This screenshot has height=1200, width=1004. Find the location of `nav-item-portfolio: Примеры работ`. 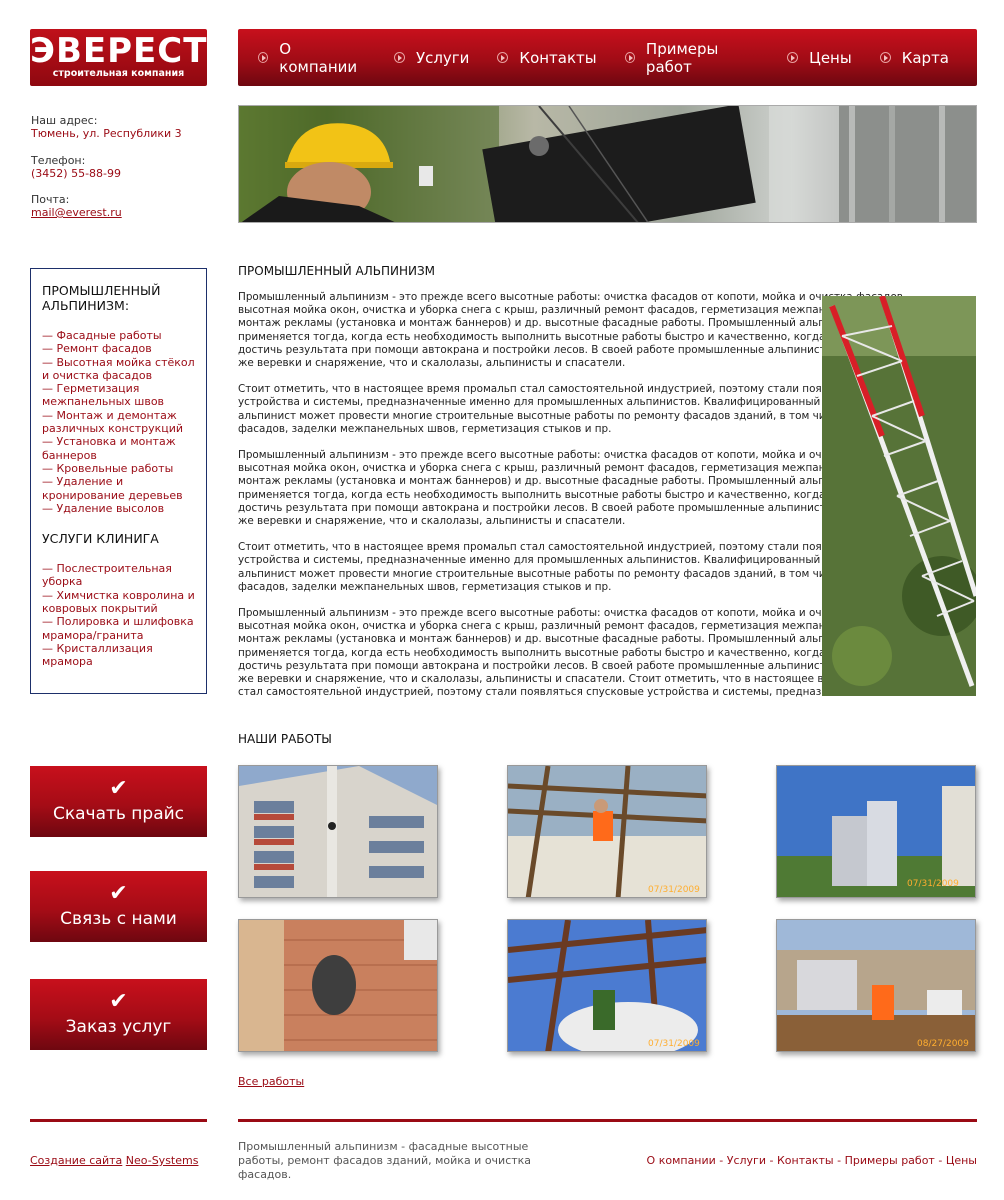

nav-item-portfolio: Примеры работ is located at coordinates (692, 57).